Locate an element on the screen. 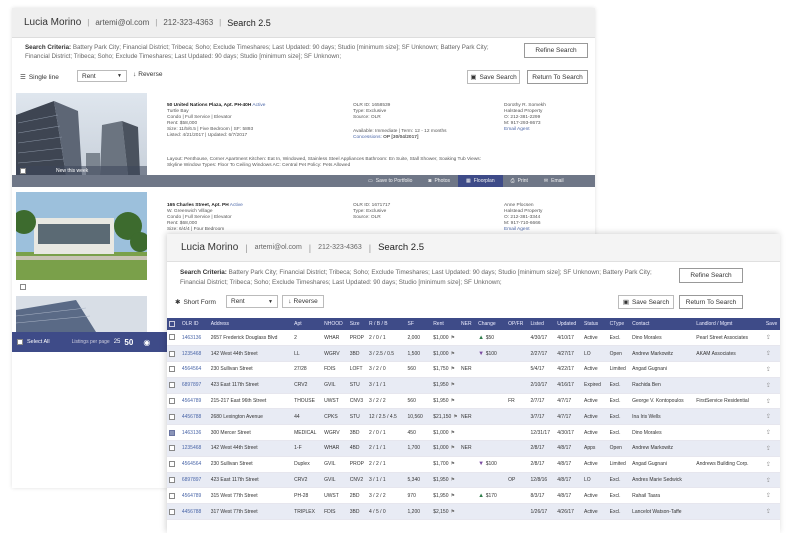  print-button: ⎙ Print is located at coordinates (519, 181).